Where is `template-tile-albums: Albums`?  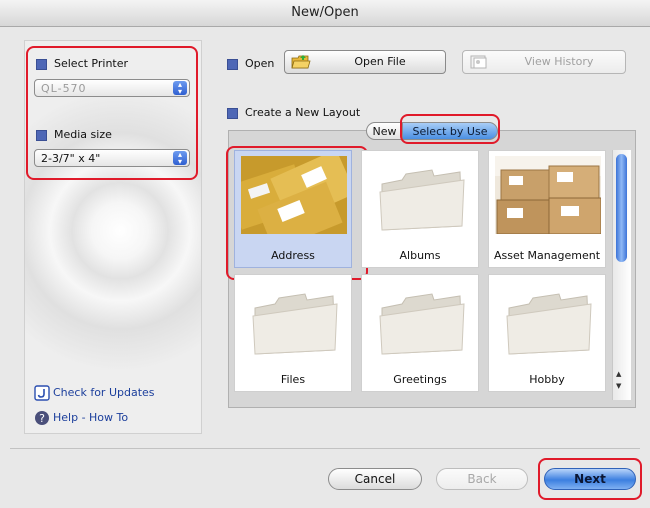
template-tile-albums: Albums is located at coordinates (420, 209).